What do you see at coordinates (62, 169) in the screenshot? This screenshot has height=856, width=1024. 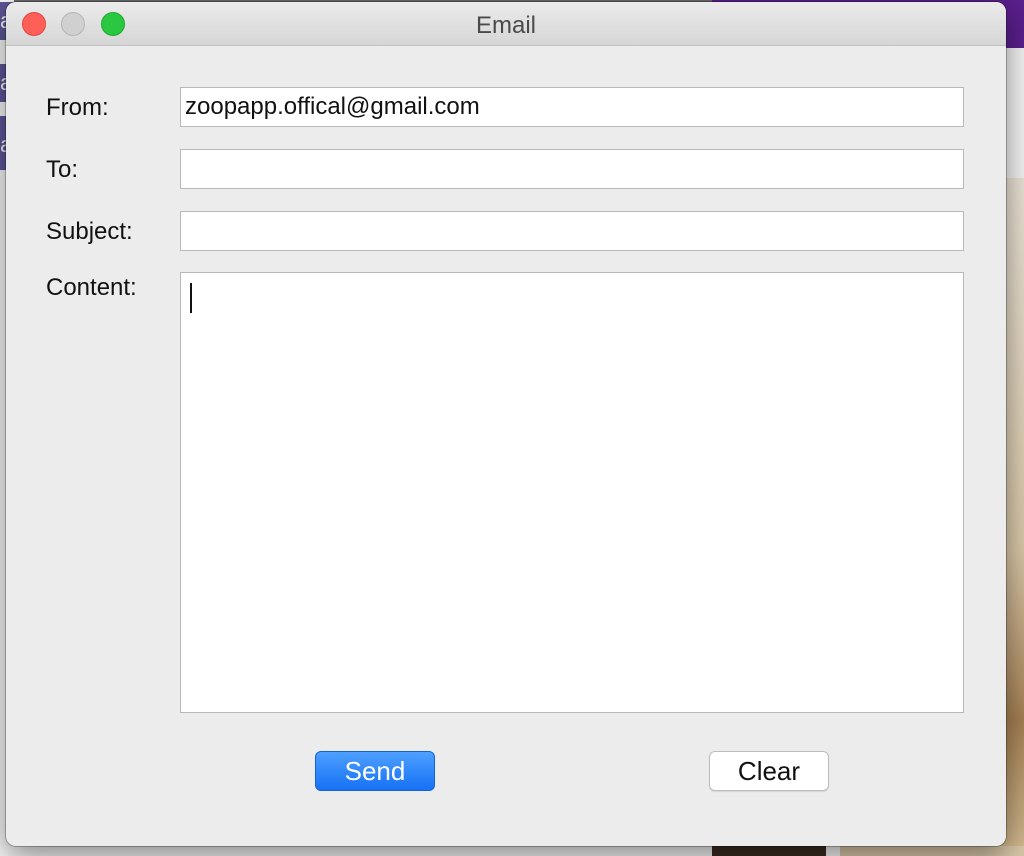 I see `to-label: To:` at bounding box center [62, 169].